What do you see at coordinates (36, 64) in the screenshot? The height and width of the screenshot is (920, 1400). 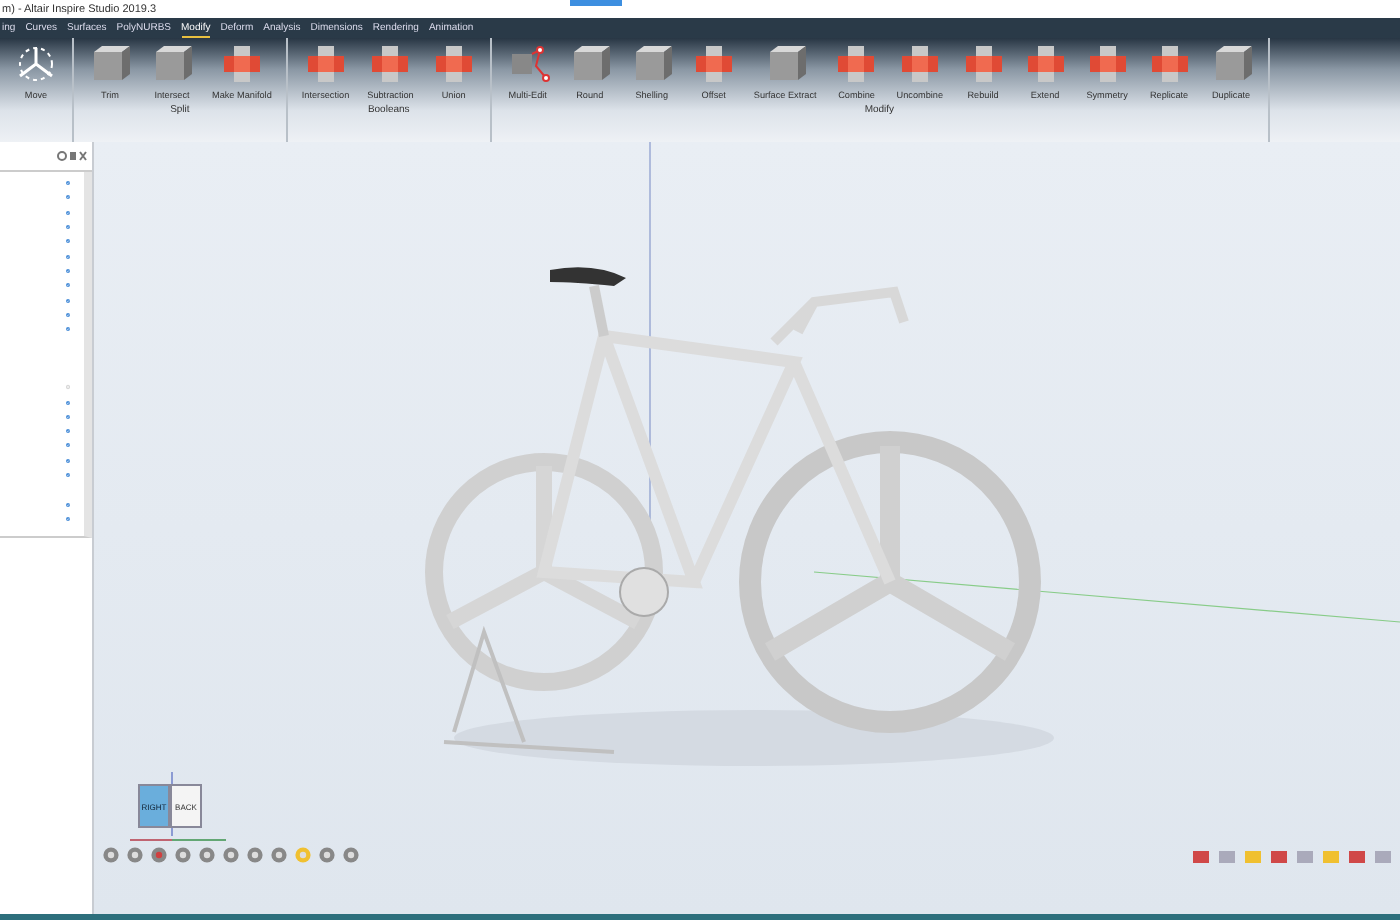 I see `move-arrows-icon` at bounding box center [36, 64].